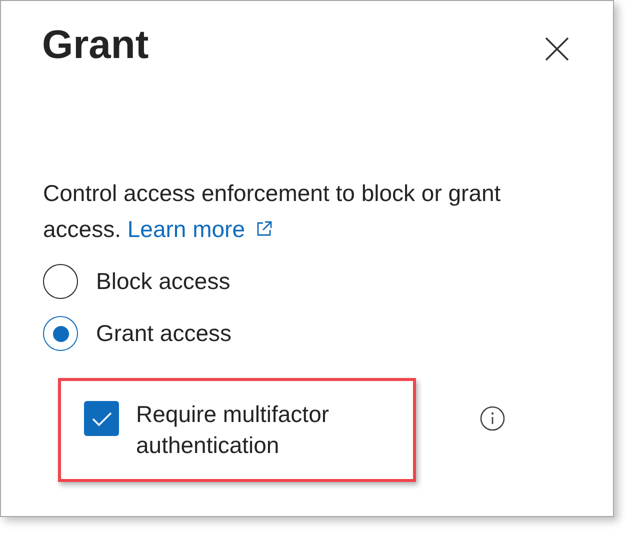  I want to click on external-link-icon, so click(264, 229).